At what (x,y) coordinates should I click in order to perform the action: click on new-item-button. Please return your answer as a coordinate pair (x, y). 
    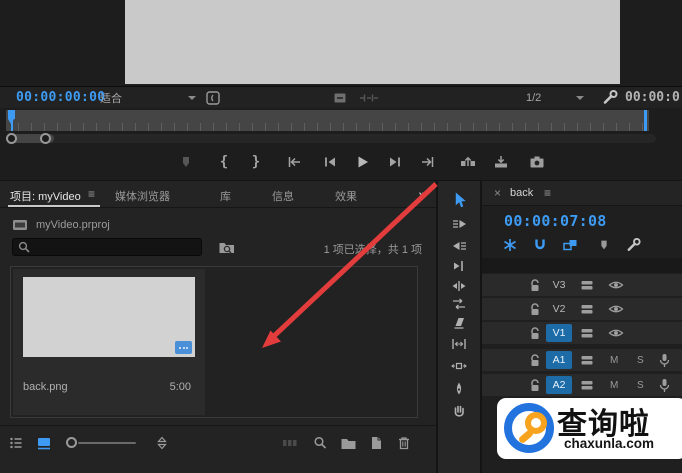
    Looking at the image, I should click on (376, 443).